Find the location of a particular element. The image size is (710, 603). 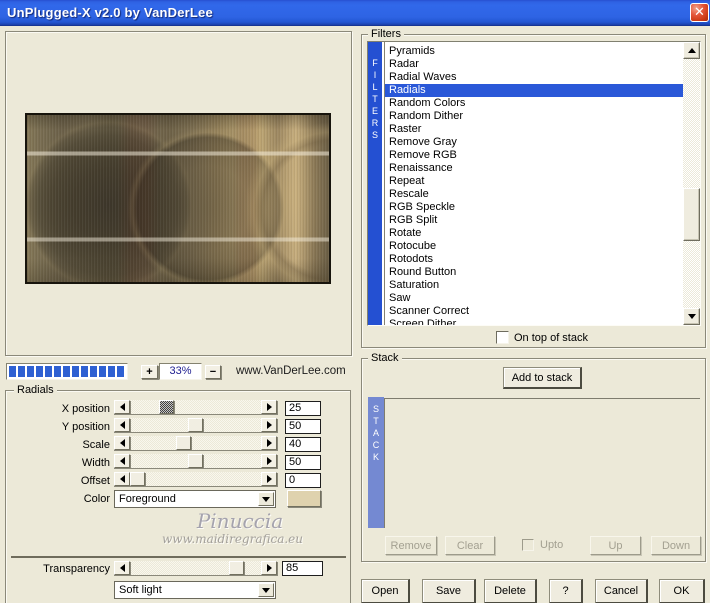

remove-button: Remove is located at coordinates (411, 545).